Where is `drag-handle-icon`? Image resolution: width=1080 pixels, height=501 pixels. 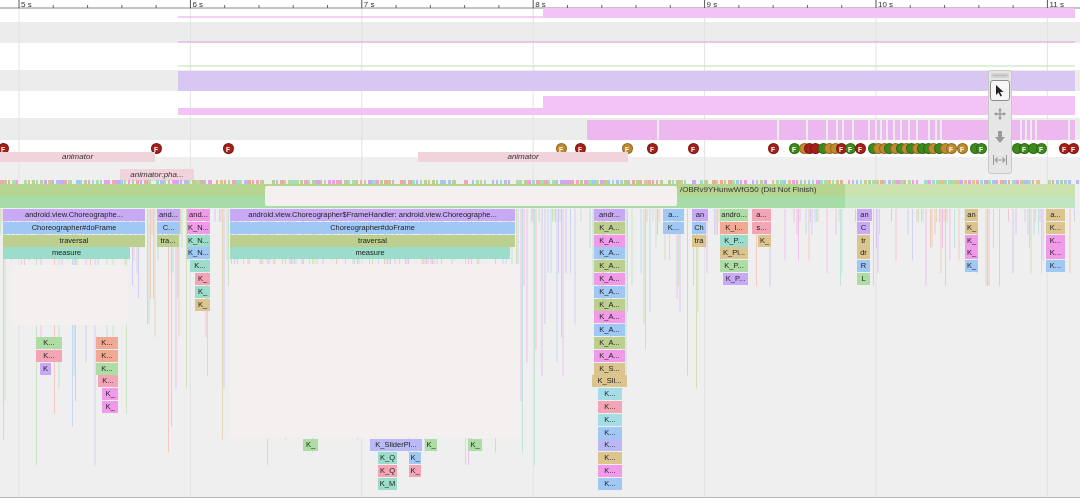
drag-handle-icon is located at coordinates (1000, 75).